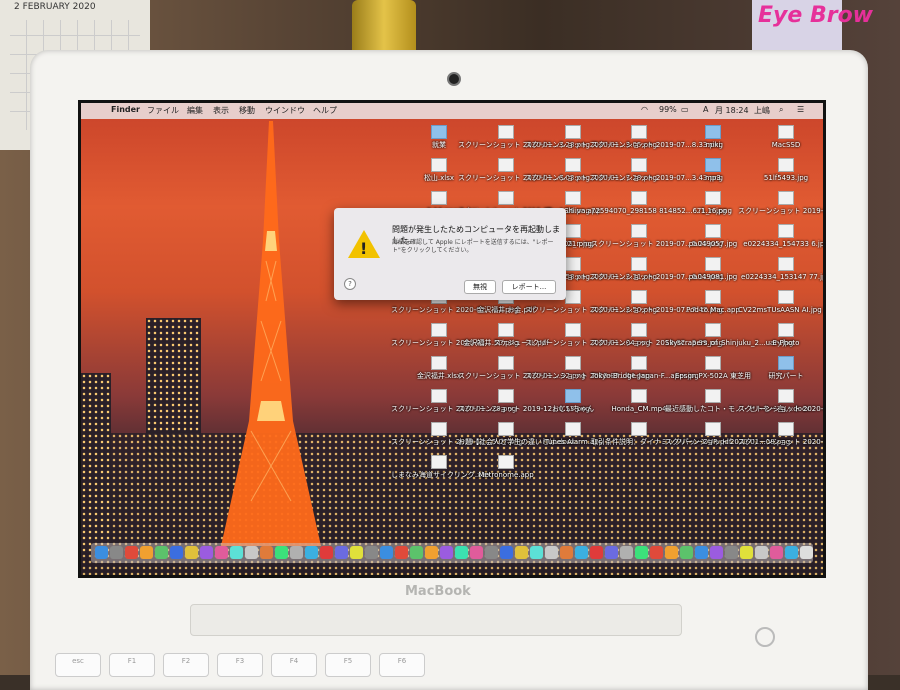  Describe the element at coordinates (163, 110) in the screenshot. I see `menu-file: ファイル` at that location.